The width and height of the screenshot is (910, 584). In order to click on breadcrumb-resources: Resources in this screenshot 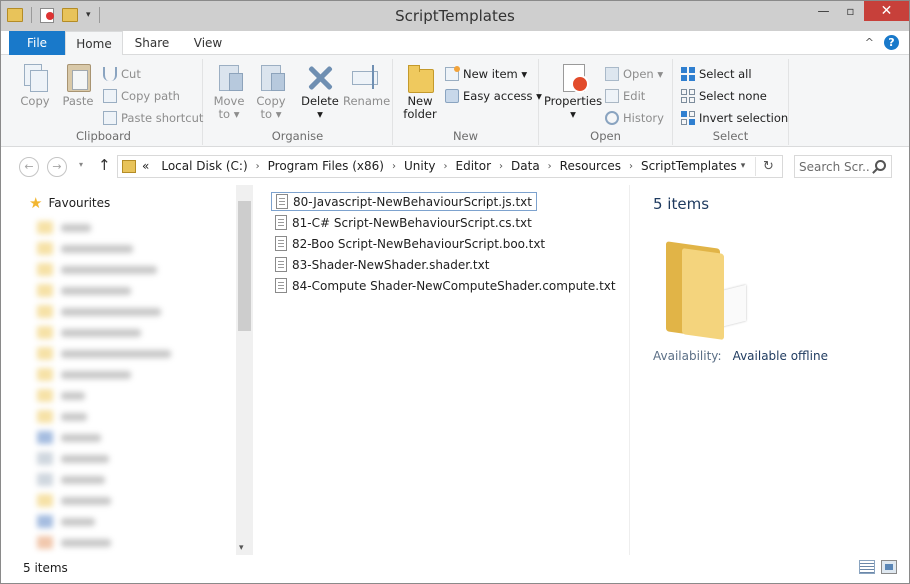, I will do `click(590, 166)`.